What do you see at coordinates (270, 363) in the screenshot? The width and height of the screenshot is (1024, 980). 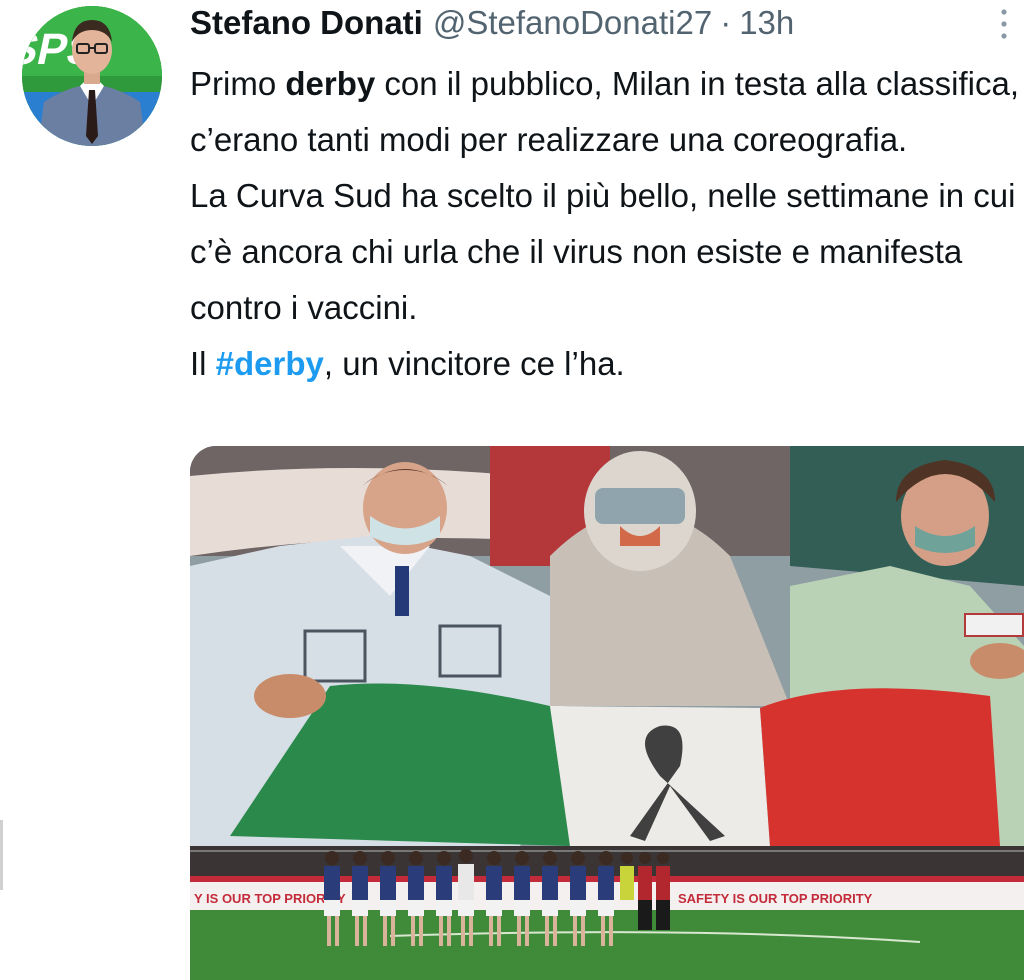 I see `hashtag-link: #derby` at bounding box center [270, 363].